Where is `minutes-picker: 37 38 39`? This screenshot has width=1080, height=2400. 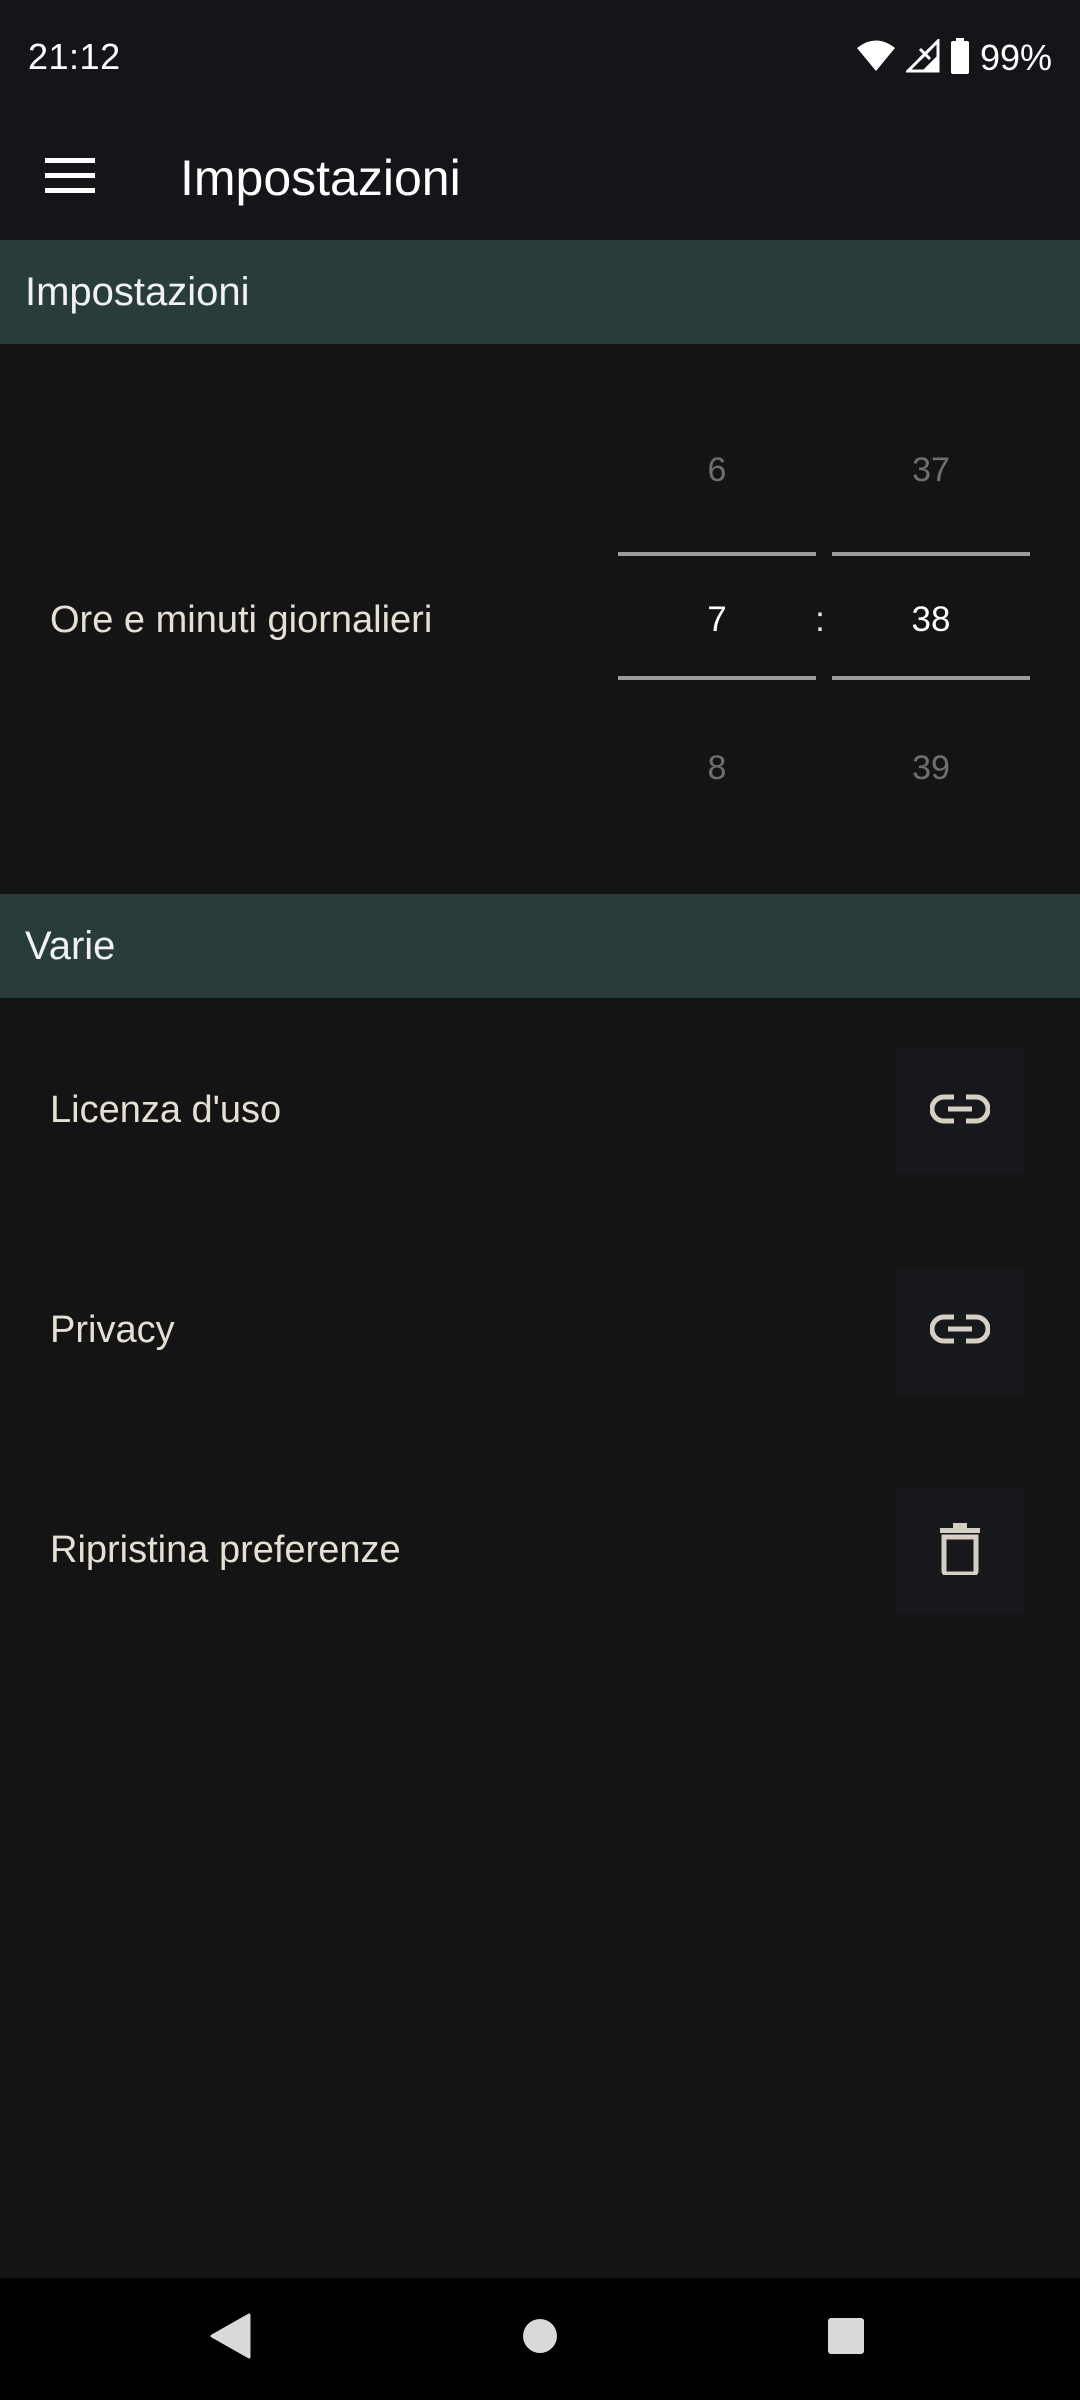 minutes-picker: 37 38 39 is located at coordinates (931, 620).